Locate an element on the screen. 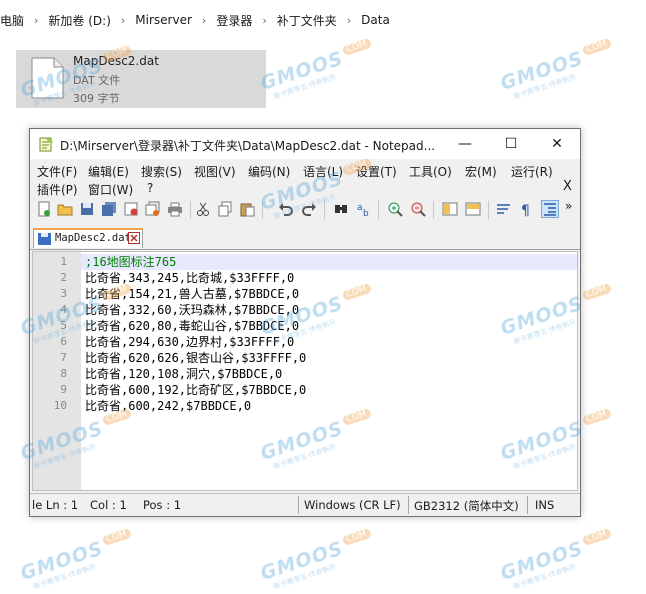  menu-search: 搜索(S) is located at coordinates (161, 171).